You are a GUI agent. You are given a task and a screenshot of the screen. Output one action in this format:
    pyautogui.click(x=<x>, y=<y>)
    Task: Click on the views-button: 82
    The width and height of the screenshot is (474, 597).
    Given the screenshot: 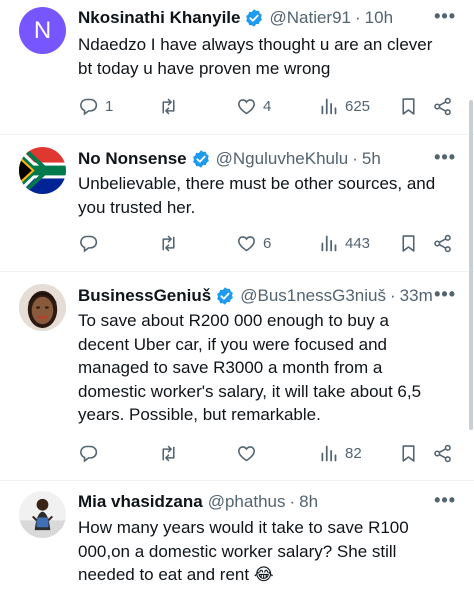 What is the action you would take?
    pyautogui.click(x=340, y=453)
    